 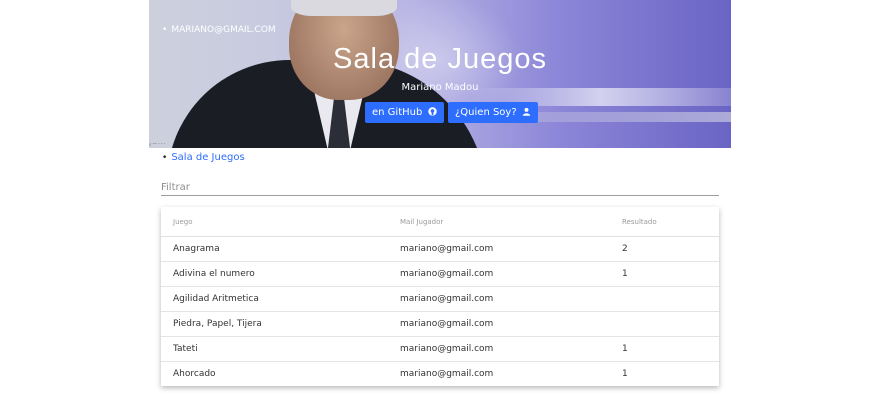 What do you see at coordinates (664, 249) in the screenshot?
I see `cell-resultado: 2` at bounding box center [664, 249].